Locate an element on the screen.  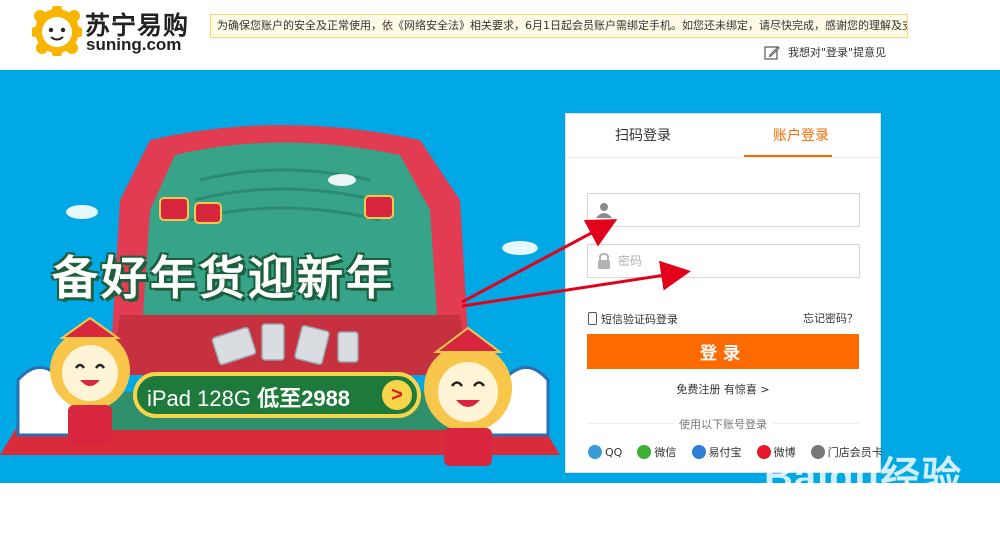
register-link: 免费注册 有惊喜 > is located at coordinates (723, 389).